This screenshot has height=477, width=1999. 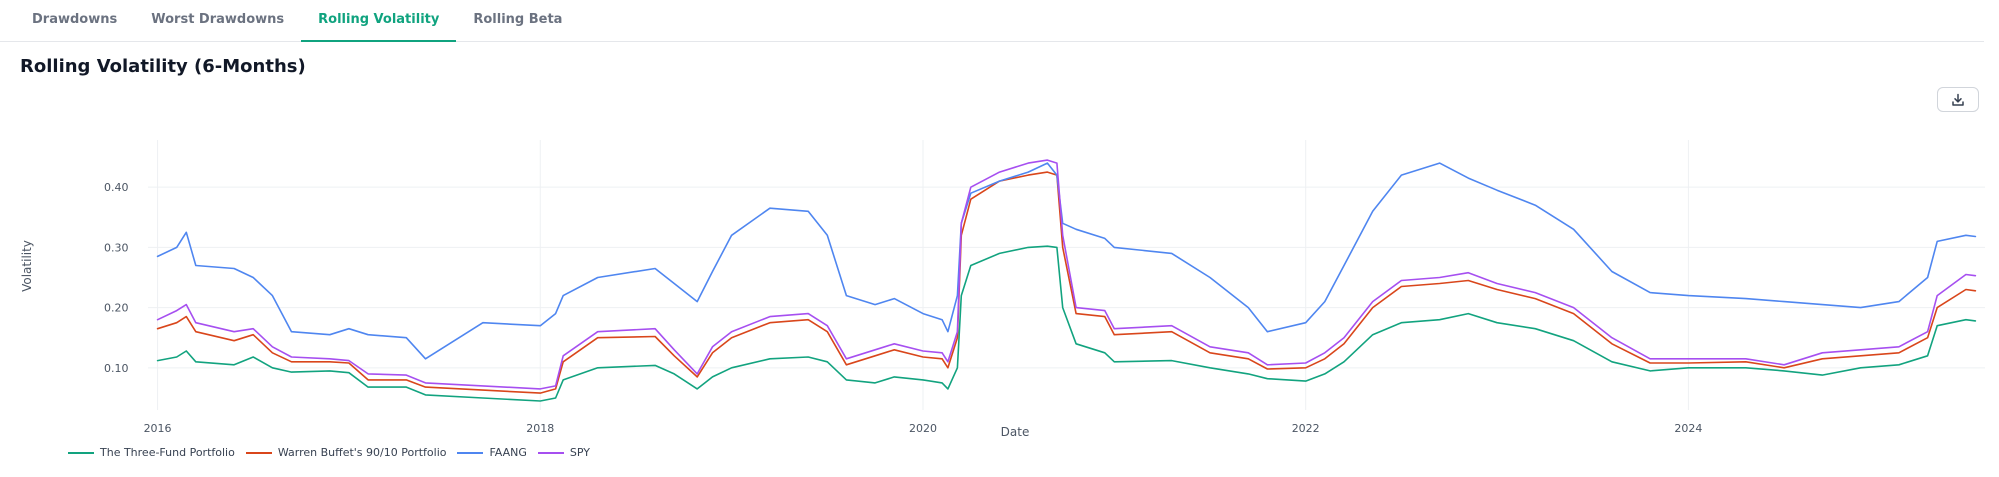 I want to click on x-tick-label: 2016, so click(x=158, y=428).